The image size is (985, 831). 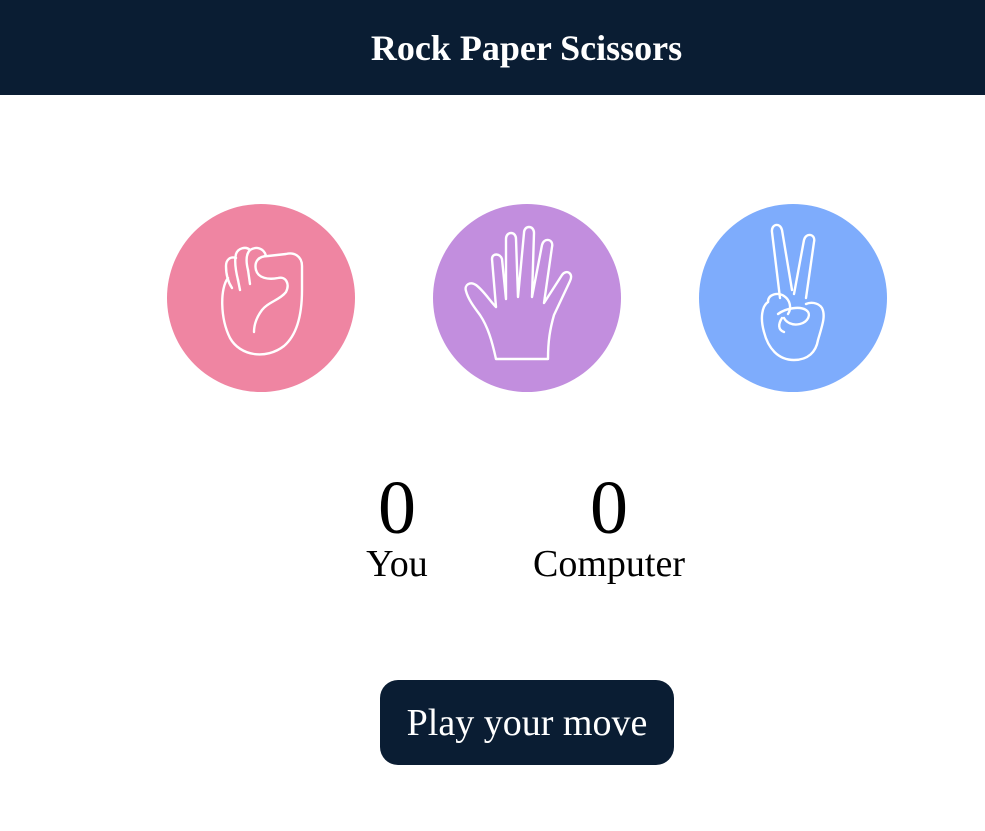 What do you see at coordinates (397, 564) in the screenshot?
I see `player-score-label: You` at bounding box center [397, 564].